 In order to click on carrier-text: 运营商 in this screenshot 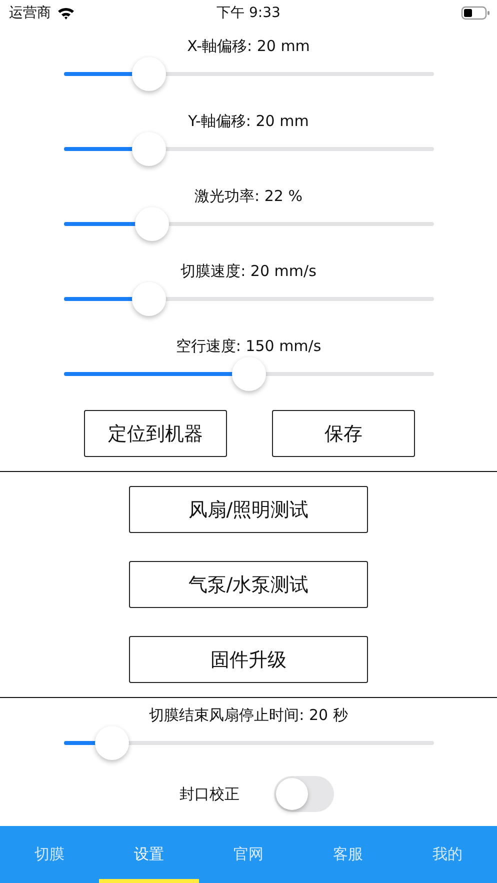, I will do `click(30, 13)`.